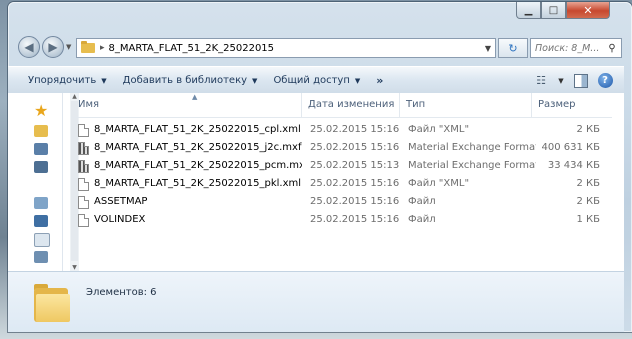 The image size is (632, 339). I want to click on arrow-right-icon: ▶, so click(53, 47).